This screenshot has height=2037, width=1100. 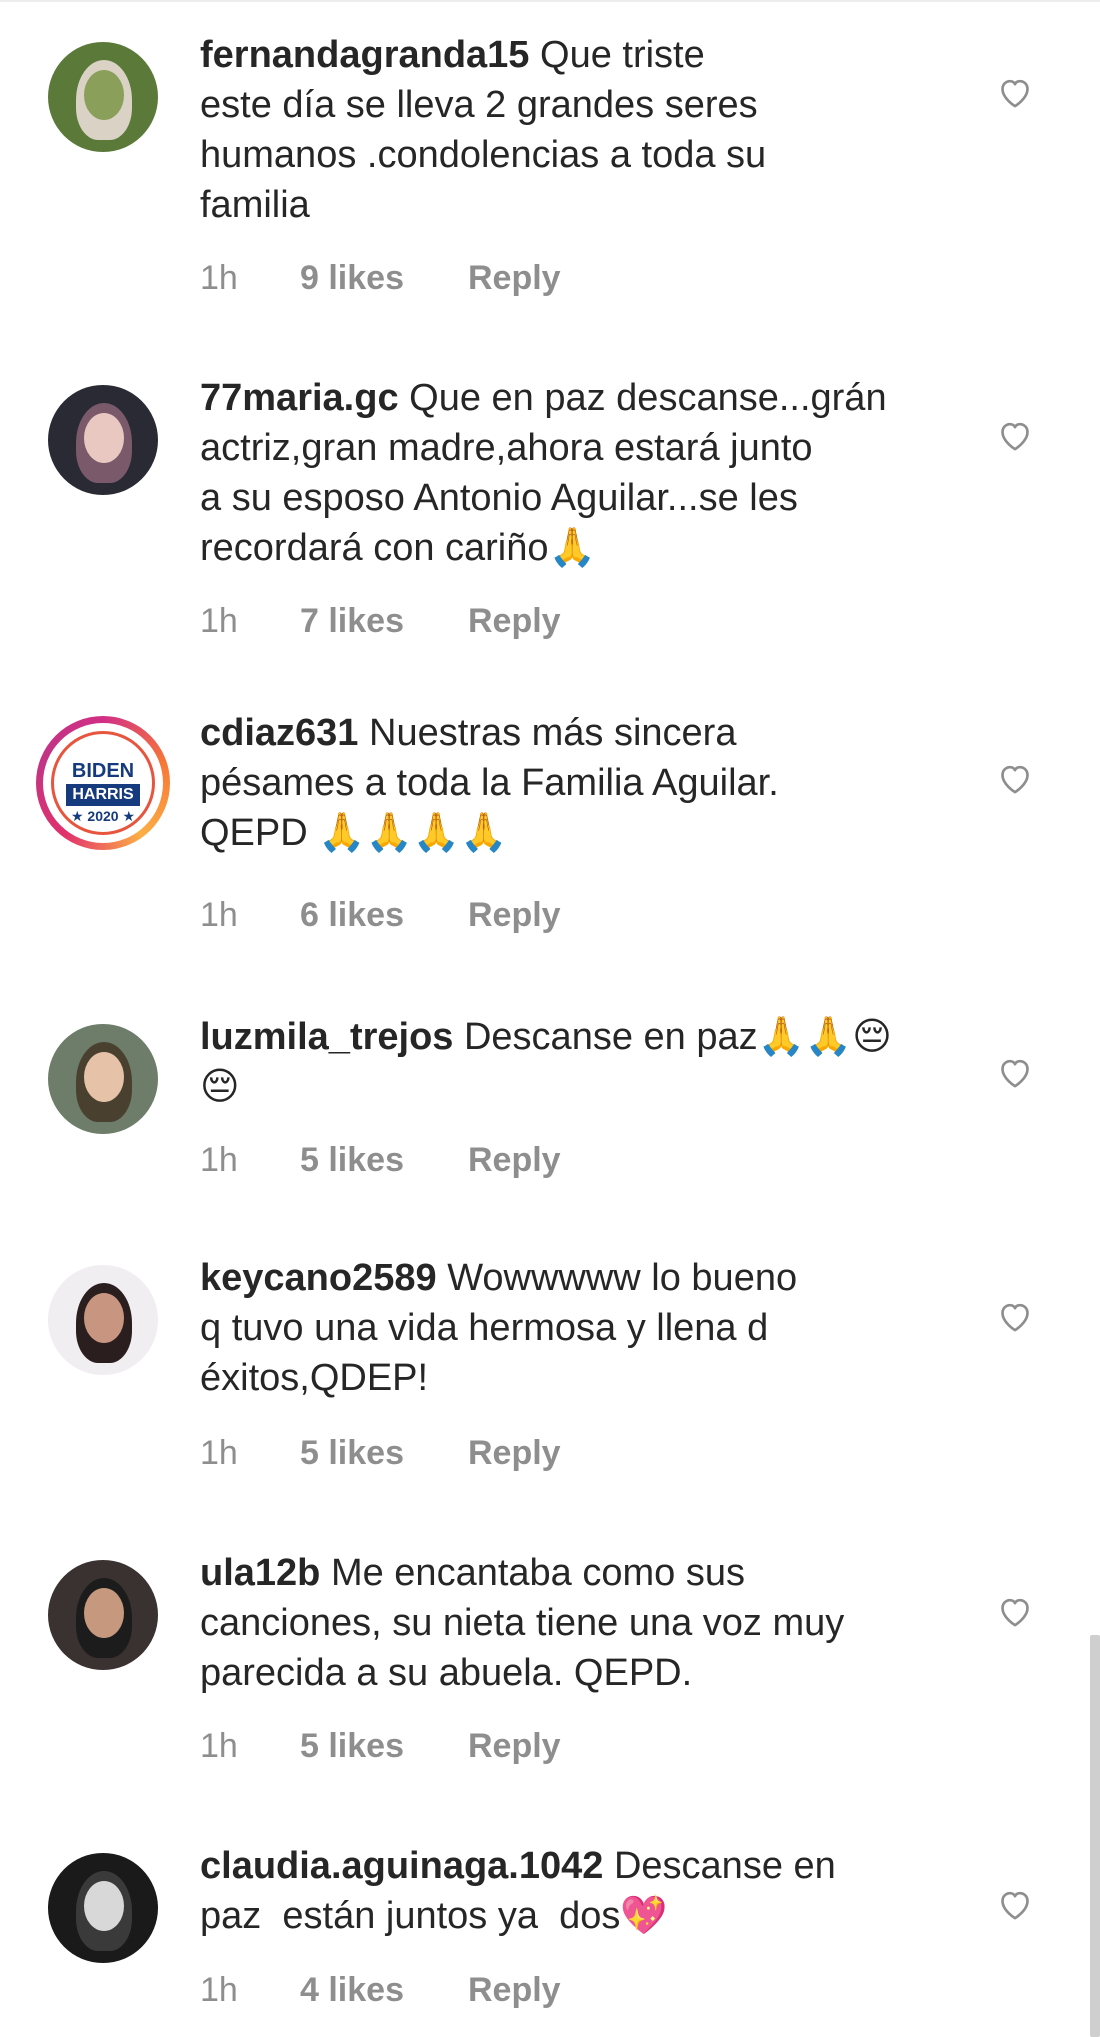 I want to click on comment-username: claudia.aguinaga.1042, so click(x=401, y=1866).